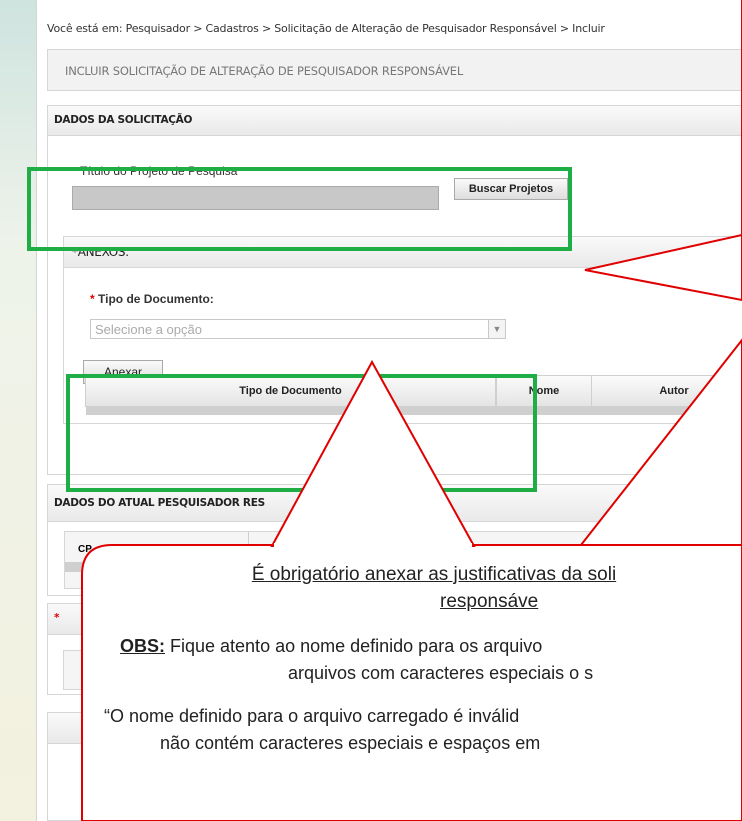  I want to click on callout-pointer-right-lower, so click(660, 442).